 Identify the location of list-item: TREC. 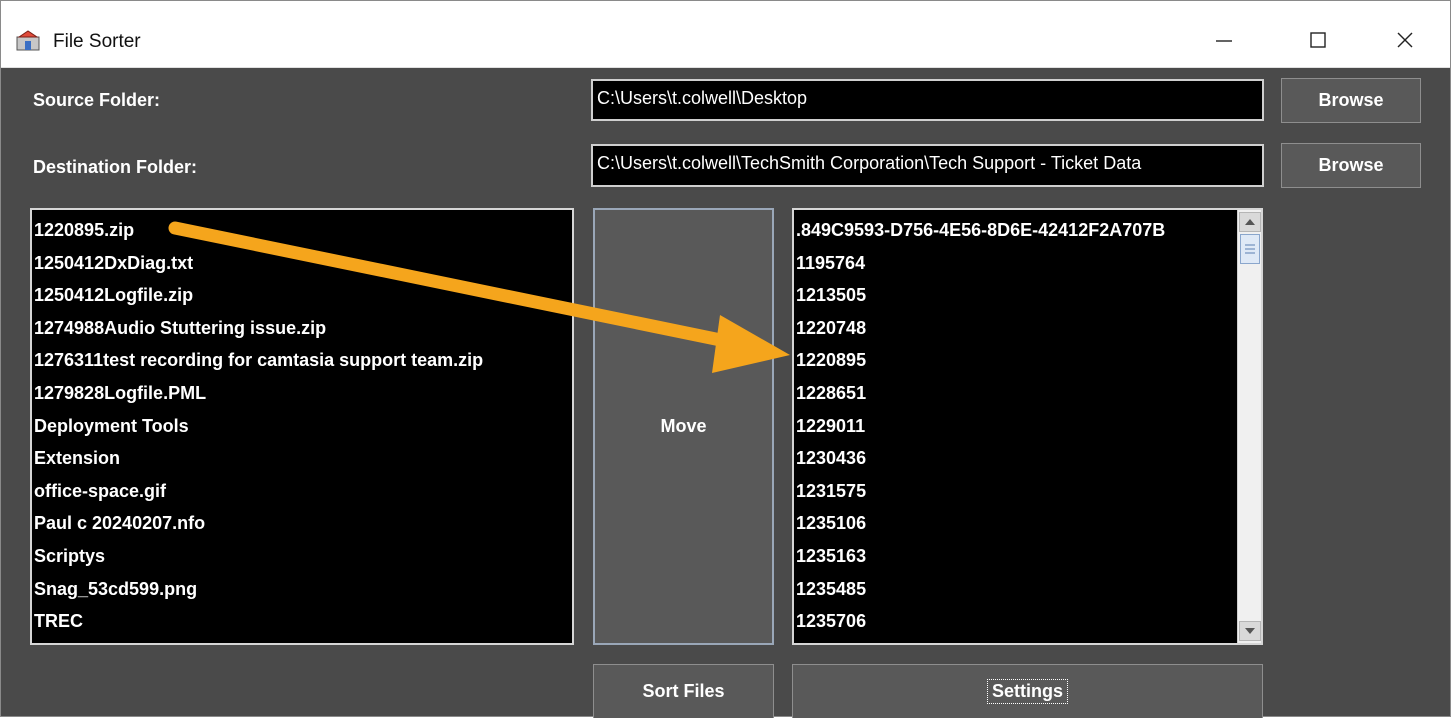
(302, 621).